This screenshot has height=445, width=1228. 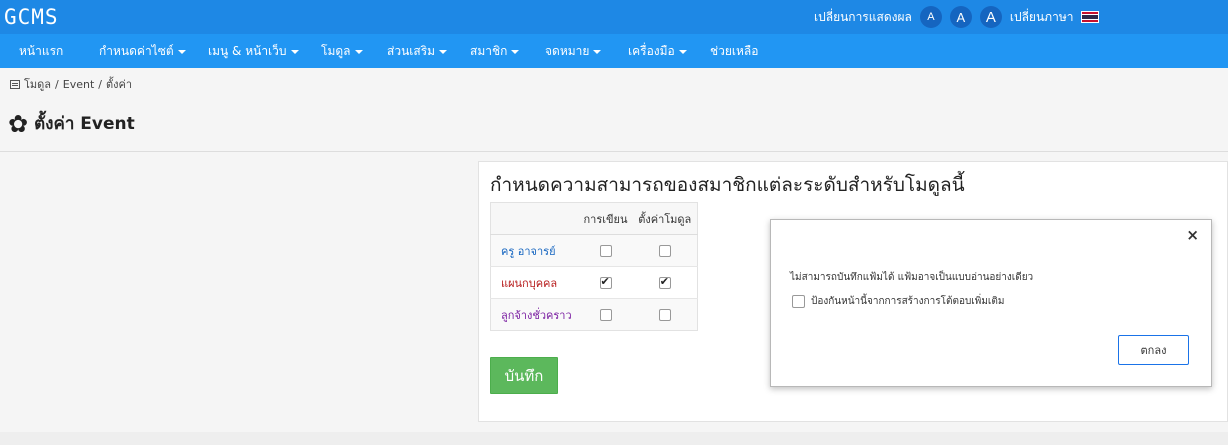 I want to click on nav-label: กำหนดค่าไซต์, so click(x=136, y=51).